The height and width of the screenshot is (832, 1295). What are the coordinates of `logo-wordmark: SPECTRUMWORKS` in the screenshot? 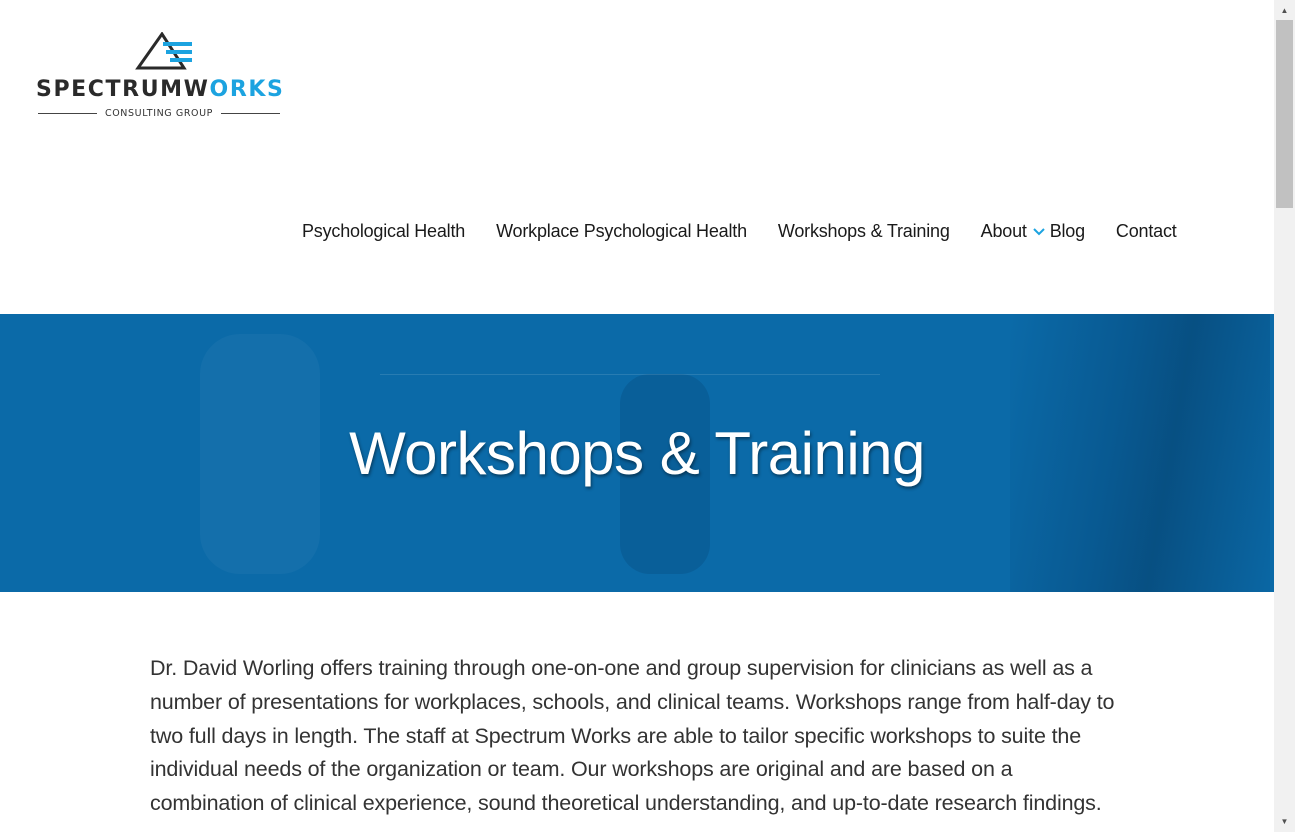 It's located at (160, 89).